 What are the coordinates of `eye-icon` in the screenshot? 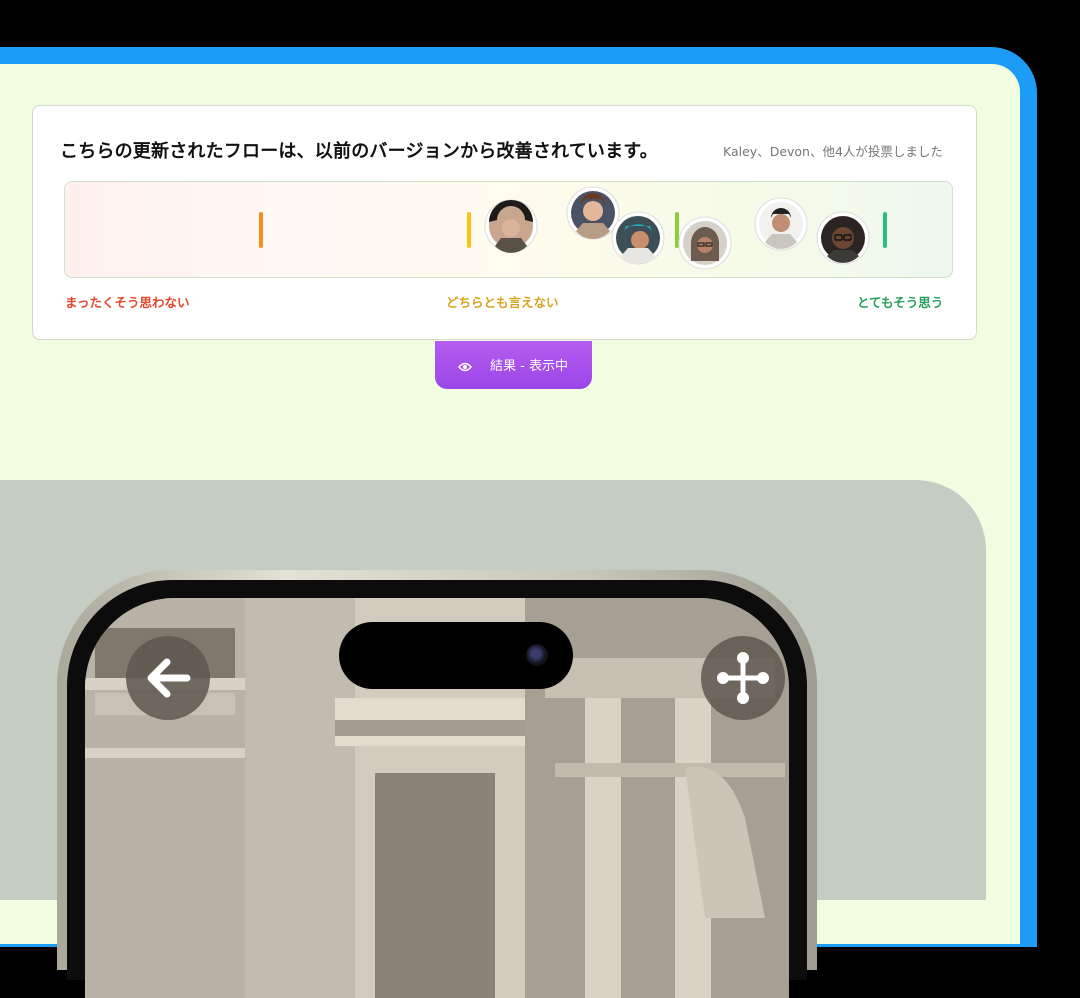 It's located at (465, 367).